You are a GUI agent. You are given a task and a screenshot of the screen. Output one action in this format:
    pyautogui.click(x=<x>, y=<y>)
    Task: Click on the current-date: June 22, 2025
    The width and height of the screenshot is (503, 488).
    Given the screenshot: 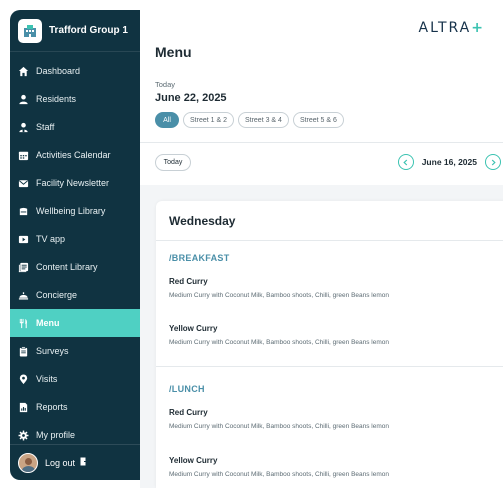 What is the action you would take?
    pyautogui.click(x=191, y=98)
    